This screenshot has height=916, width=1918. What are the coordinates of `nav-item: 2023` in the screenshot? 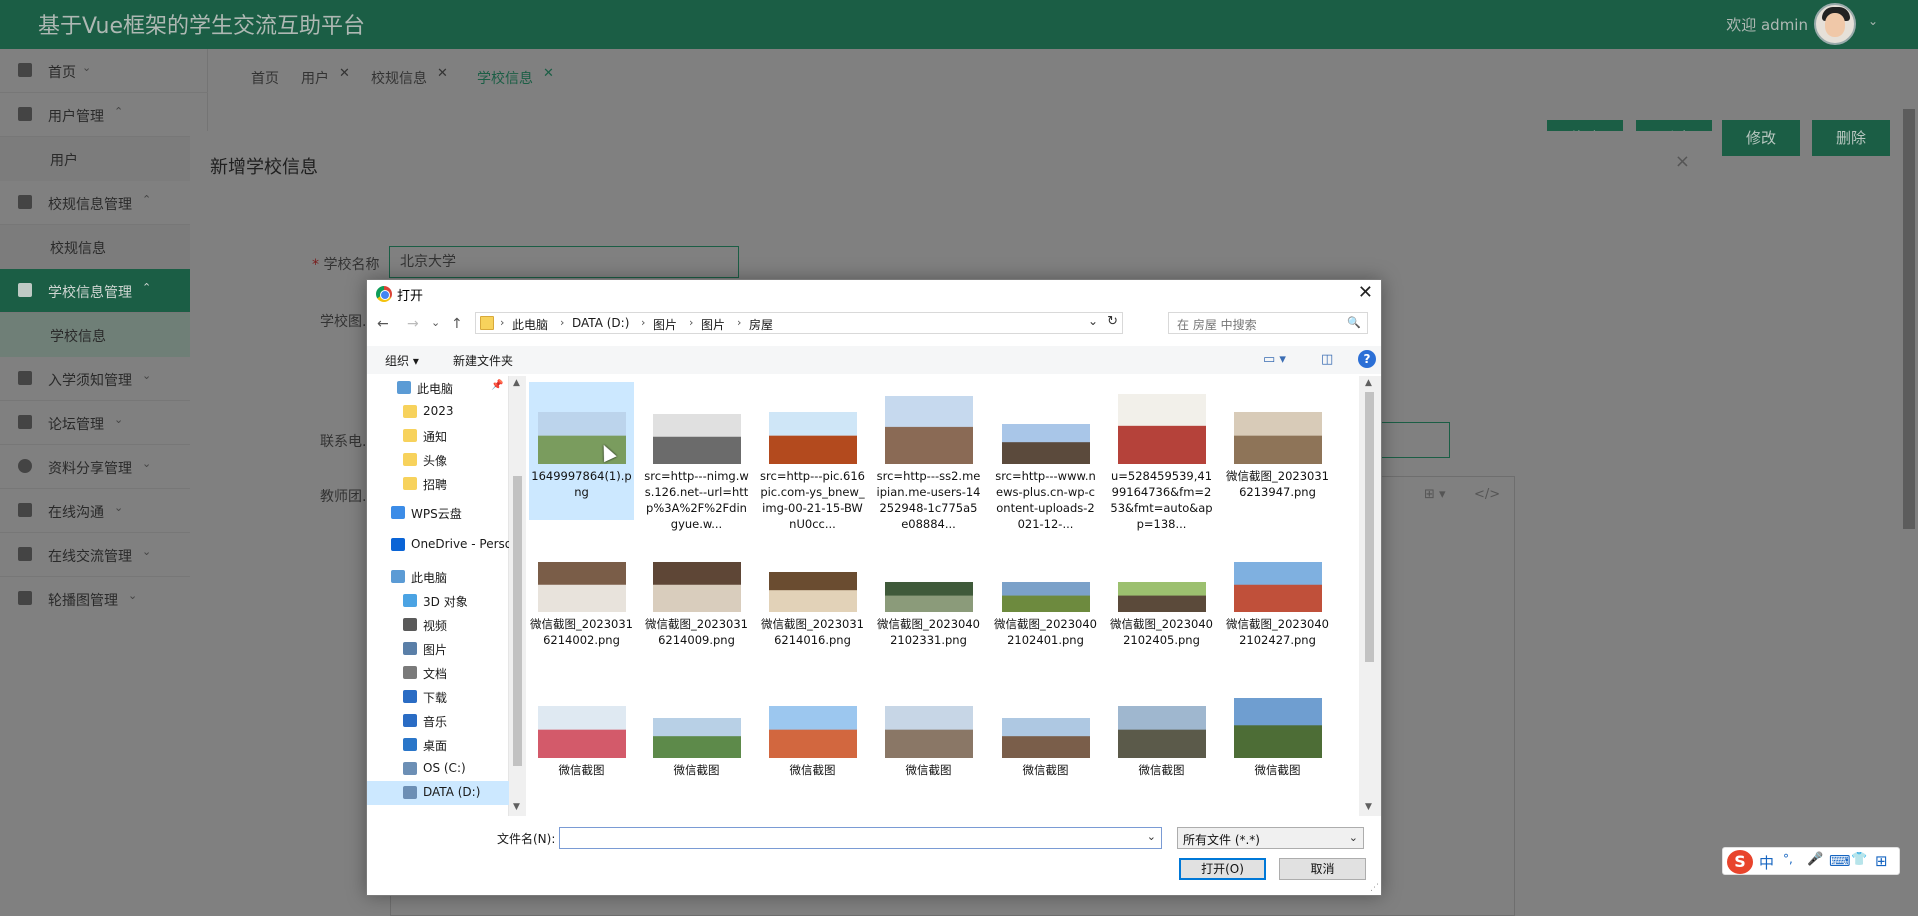 It's located at (438, 412).